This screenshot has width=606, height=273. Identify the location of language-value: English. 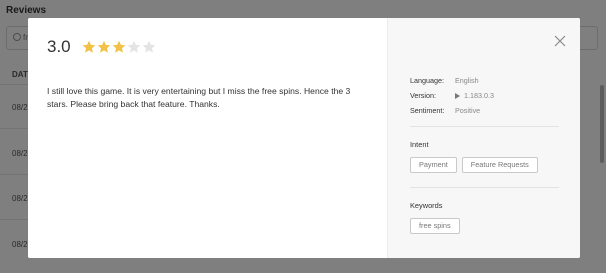
(467, 80).